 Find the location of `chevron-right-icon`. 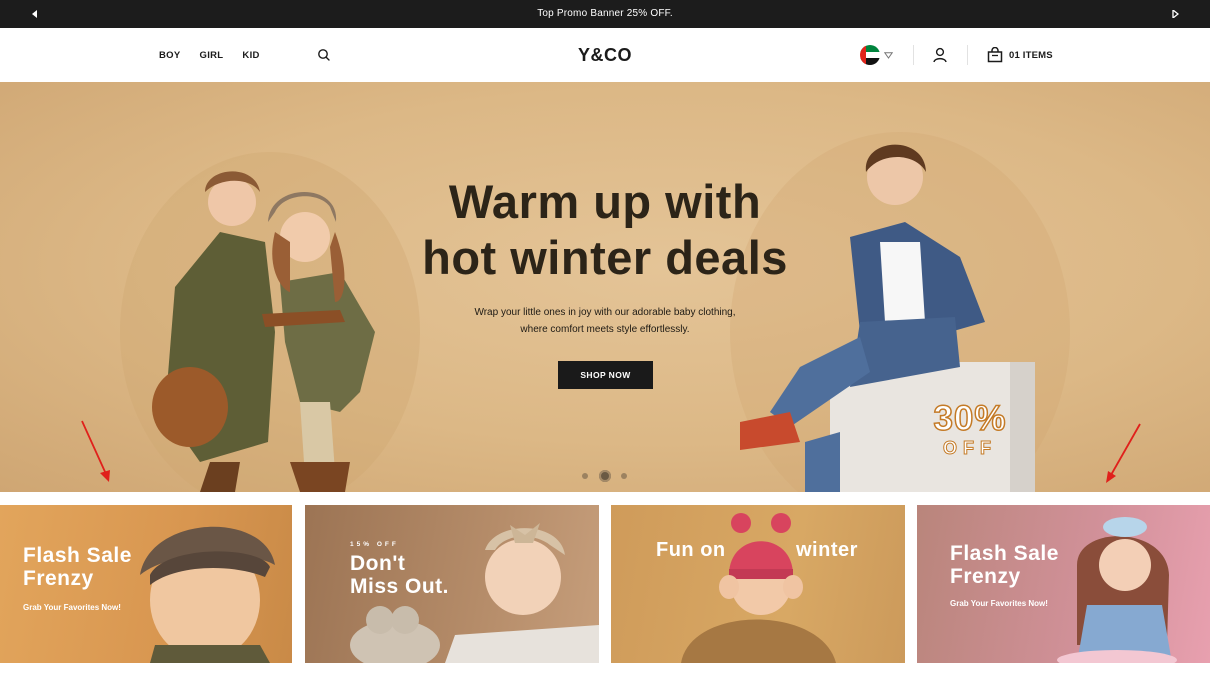

chevron-right-icon is located at coordinates (1175, 14).